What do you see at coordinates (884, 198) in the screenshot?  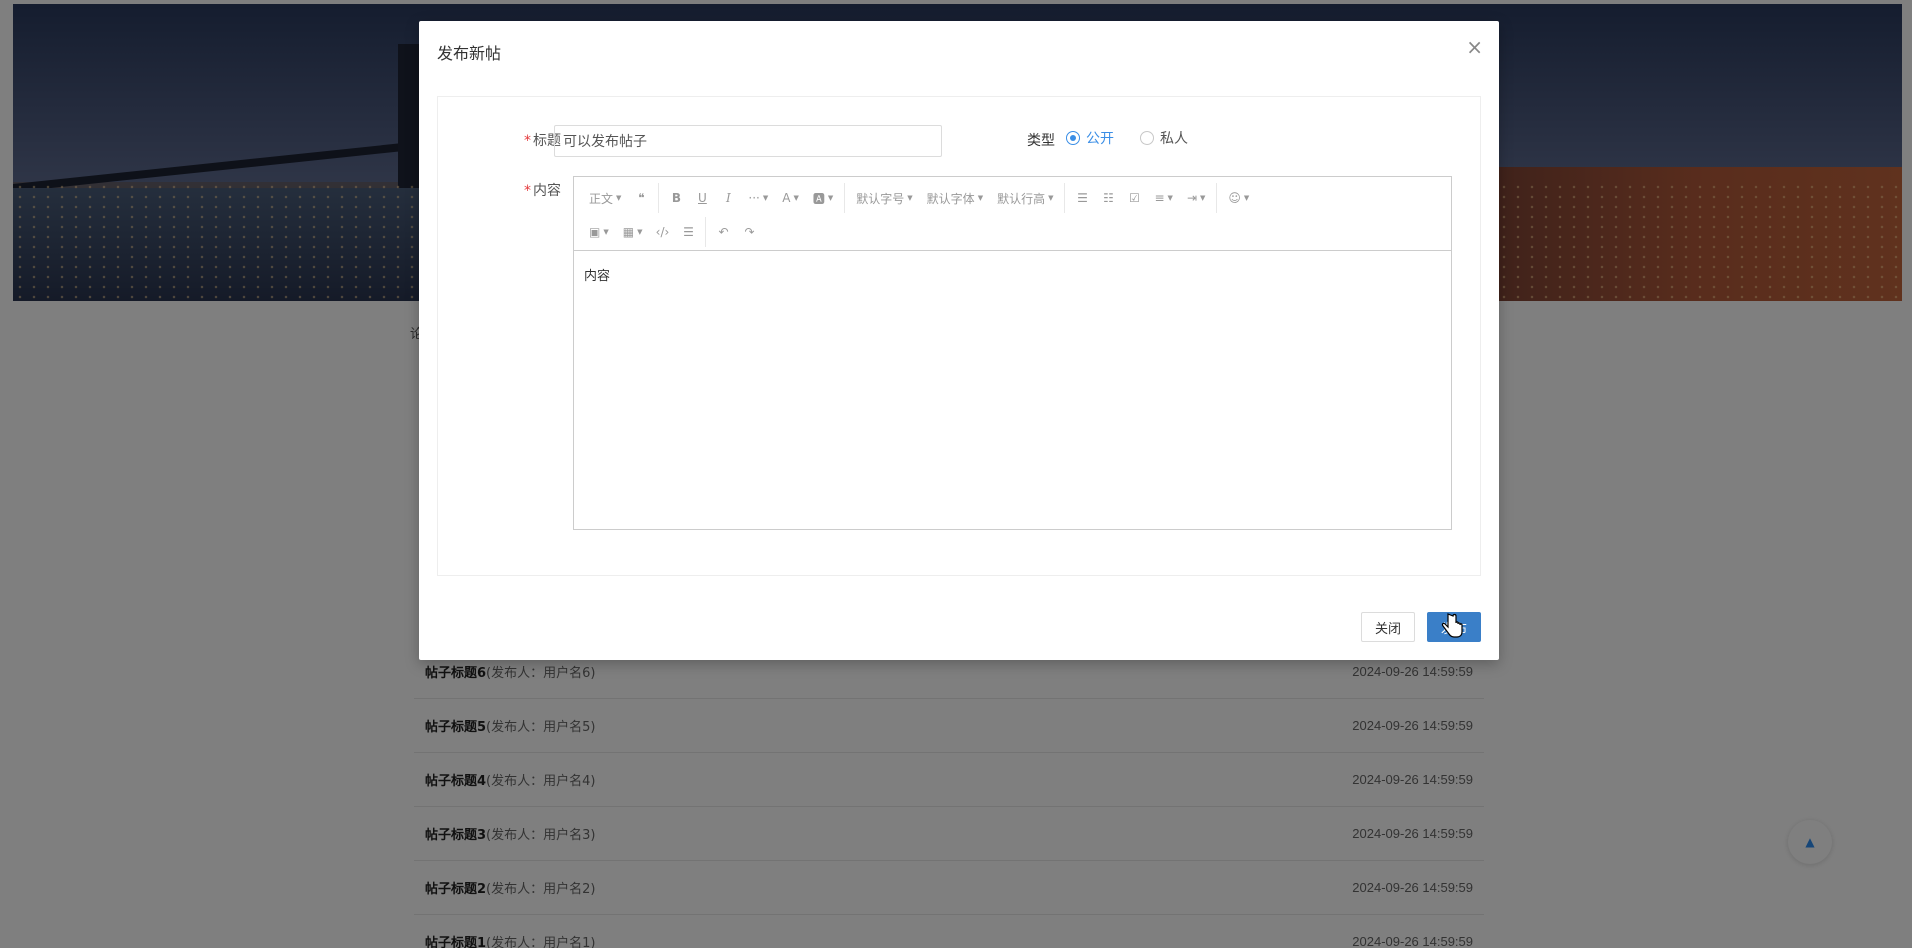 I see `font-size-dropdown: 默认字号 ▼` at bounding box center [884, 198].